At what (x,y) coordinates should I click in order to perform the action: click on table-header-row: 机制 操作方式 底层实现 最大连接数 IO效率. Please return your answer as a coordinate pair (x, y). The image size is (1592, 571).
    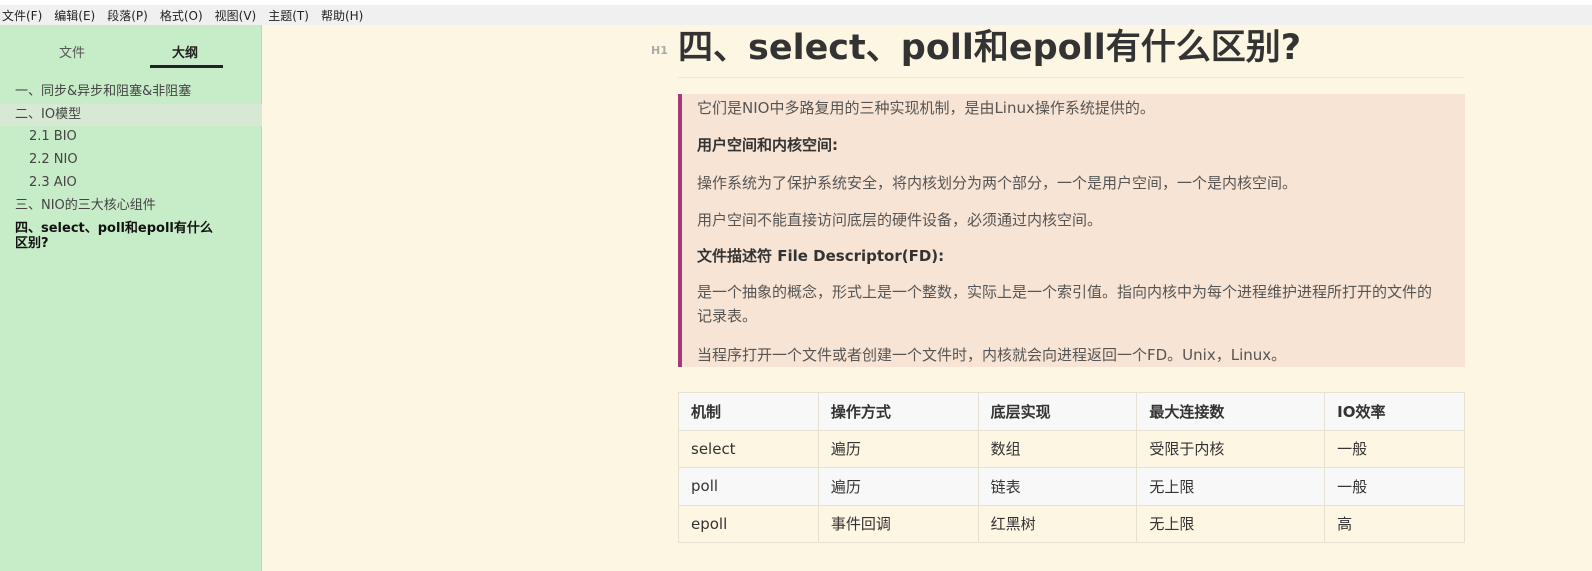
    Looking at the image, I should click on (1071, 411).